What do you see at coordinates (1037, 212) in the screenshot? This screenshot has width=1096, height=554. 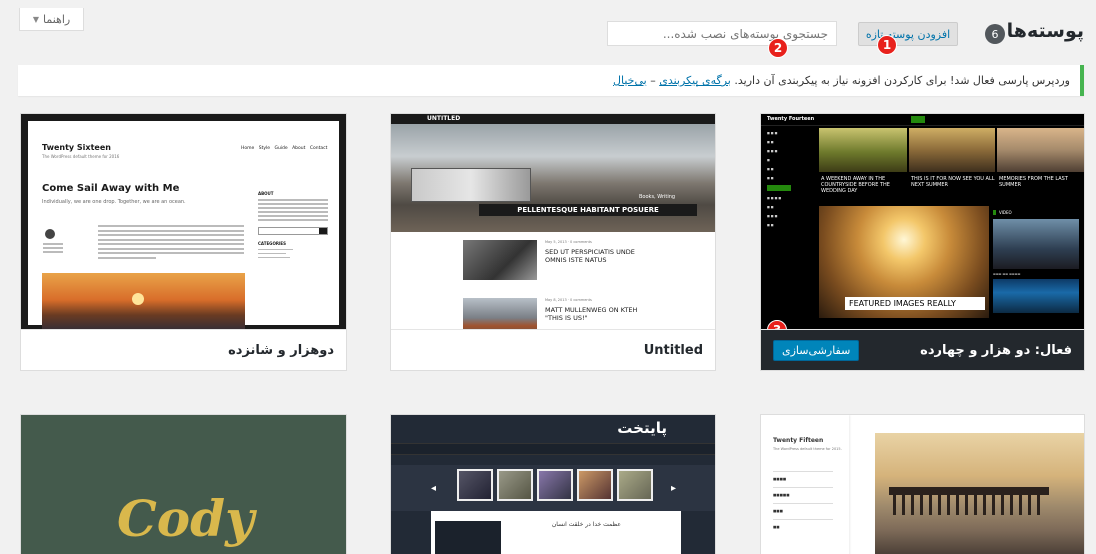 I see `preview-video-heading: VIDEO` at bounding box center [1037, 212].